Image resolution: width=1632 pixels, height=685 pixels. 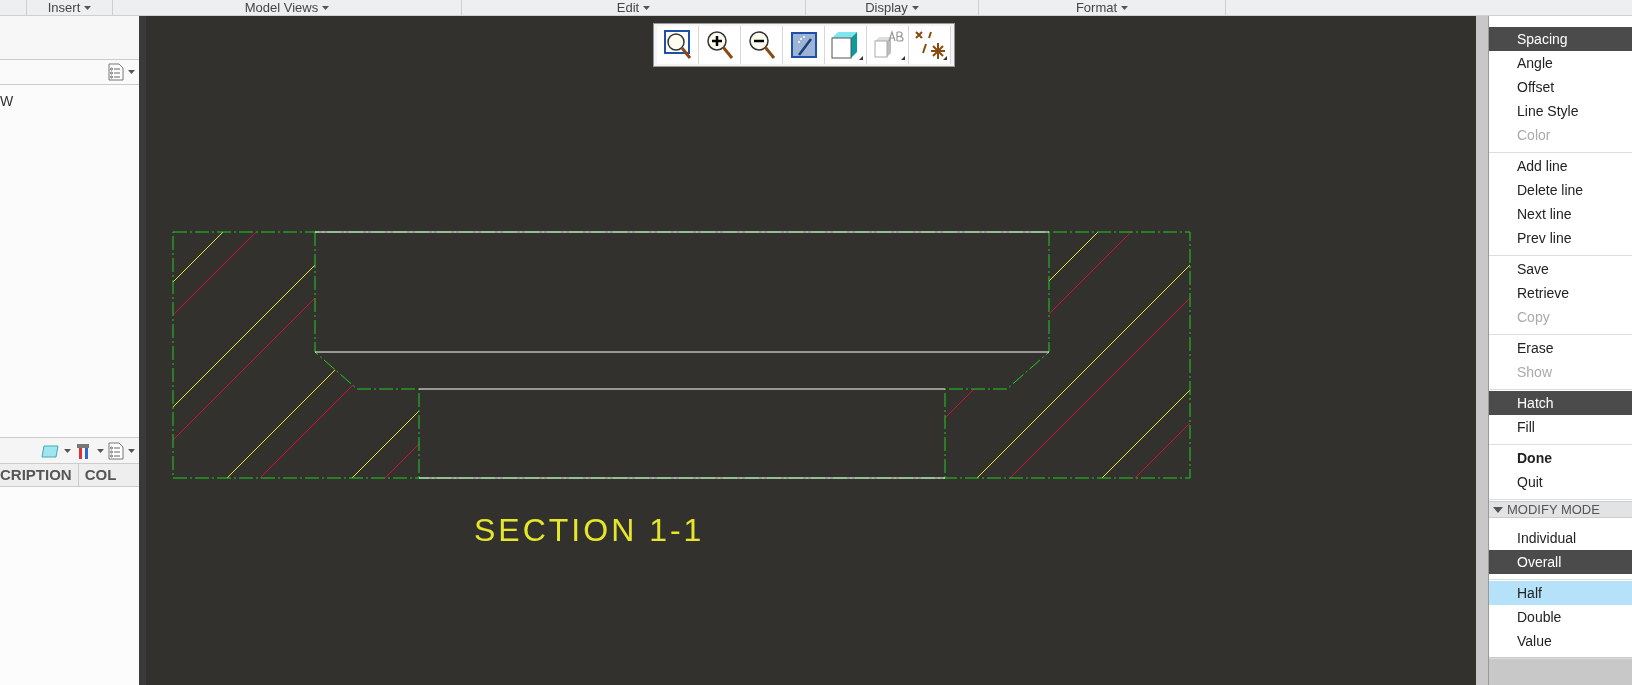 I want to click on ribbon-group-label: Format, so click(x=1102, y=7).